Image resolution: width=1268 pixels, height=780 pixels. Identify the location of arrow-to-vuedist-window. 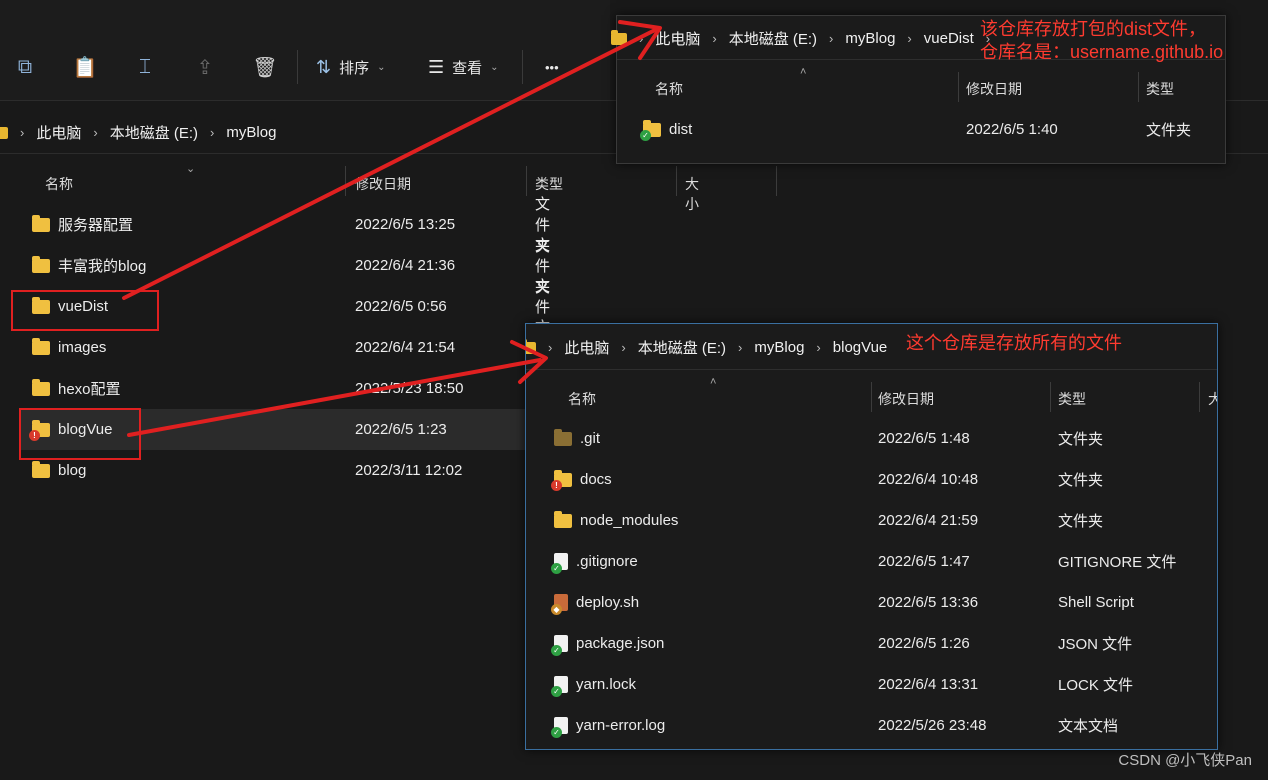
(389, 164).